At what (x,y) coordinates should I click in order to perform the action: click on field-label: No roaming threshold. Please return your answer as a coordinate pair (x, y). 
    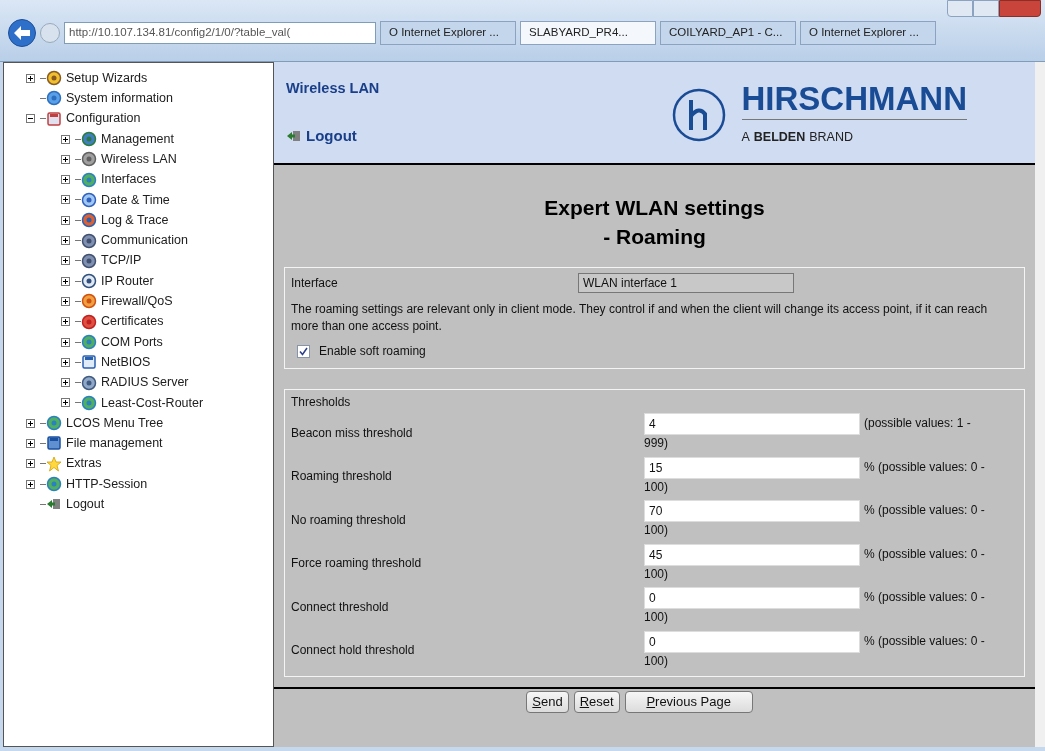
    Looking at the image, I should click on (349, 520).